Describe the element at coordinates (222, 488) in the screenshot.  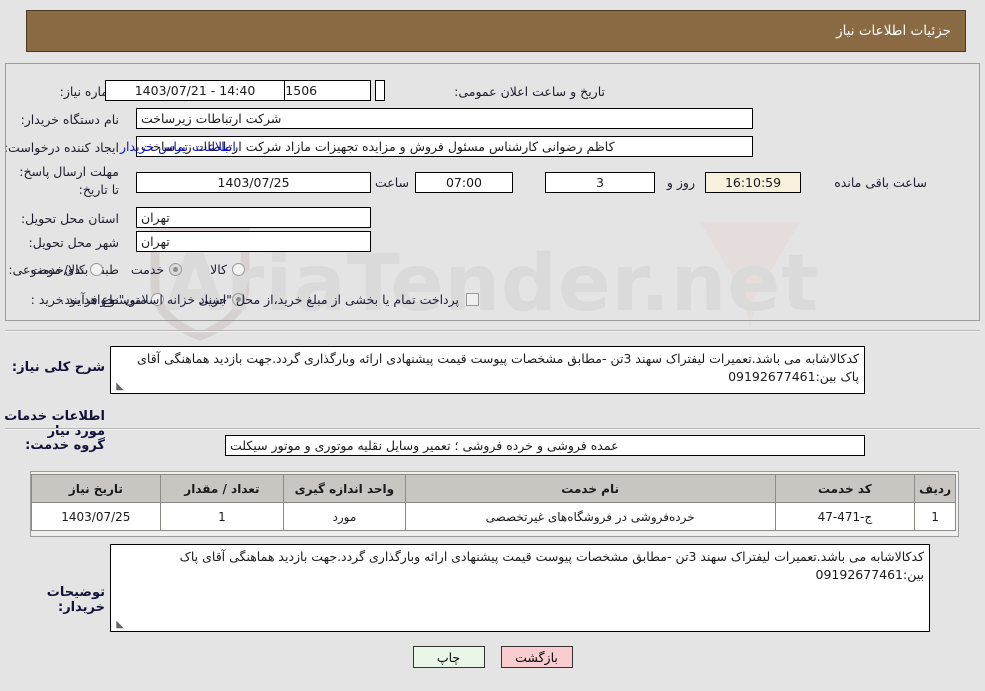
I see `th-quantity: تعداد / مقدار` at that location.